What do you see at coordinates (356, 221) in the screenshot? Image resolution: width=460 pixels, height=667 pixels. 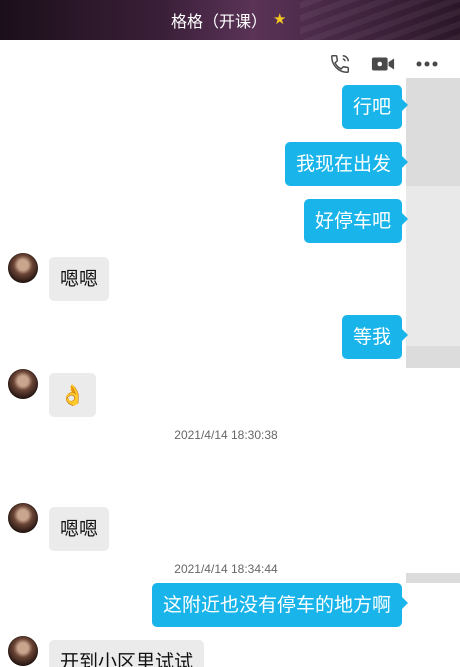 I see `message-bubble-outgoing: 好停车吧` at bounding box center [356, 221].